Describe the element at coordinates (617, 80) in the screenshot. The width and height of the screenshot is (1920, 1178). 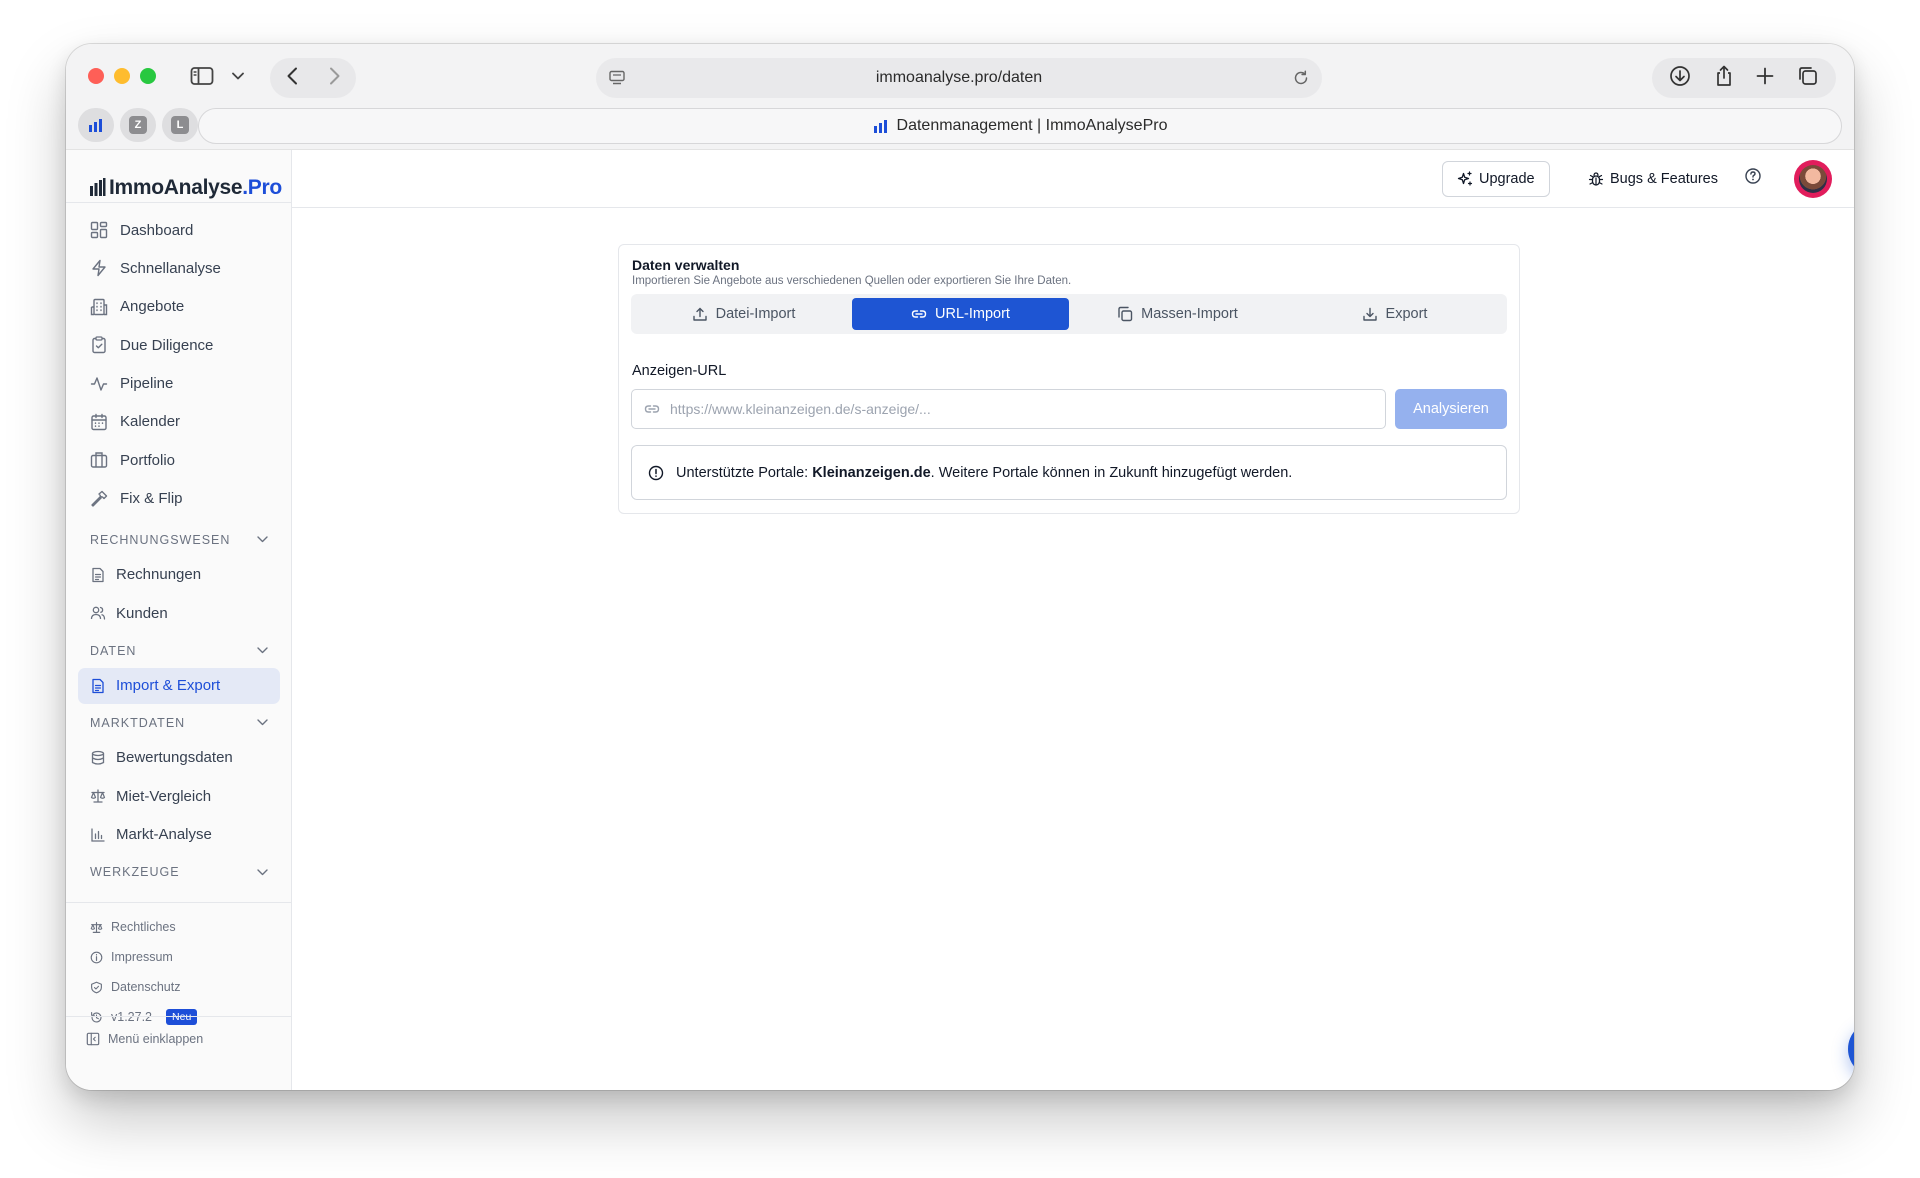
I see `page-menu-icon` at that location.